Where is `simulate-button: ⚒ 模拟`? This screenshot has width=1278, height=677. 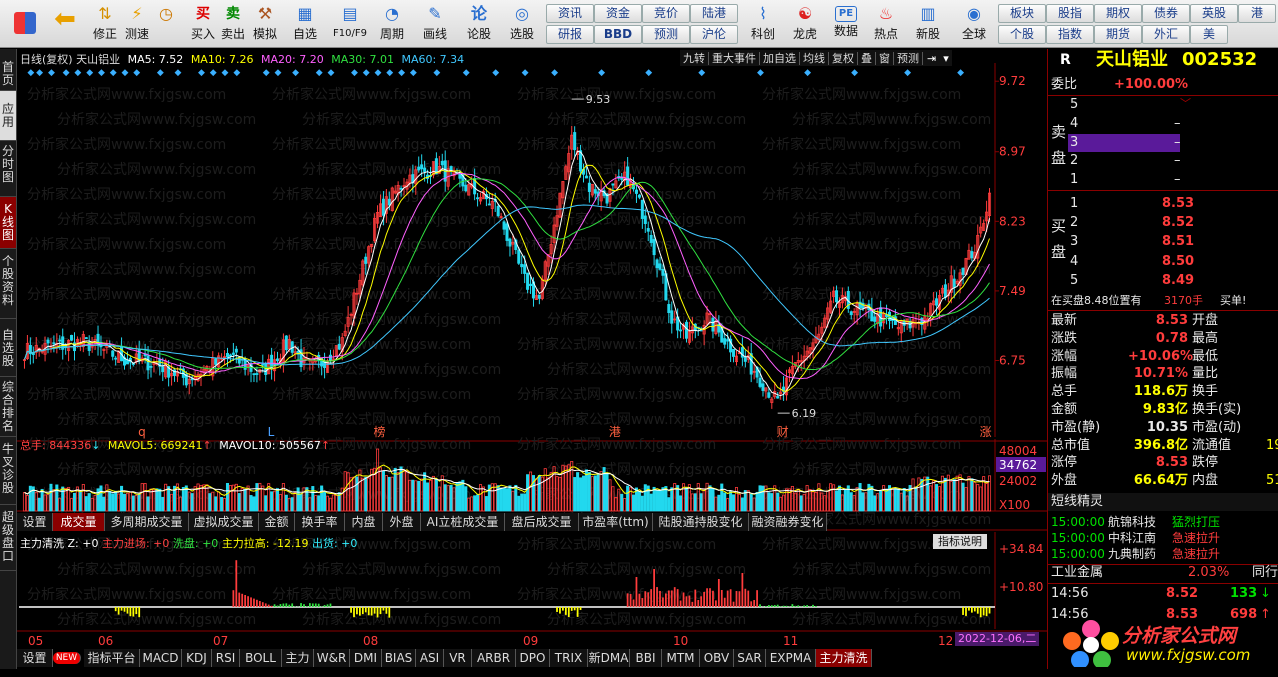
simulate-button: ⚒ 模拟 is located at coordinates (265, 24).